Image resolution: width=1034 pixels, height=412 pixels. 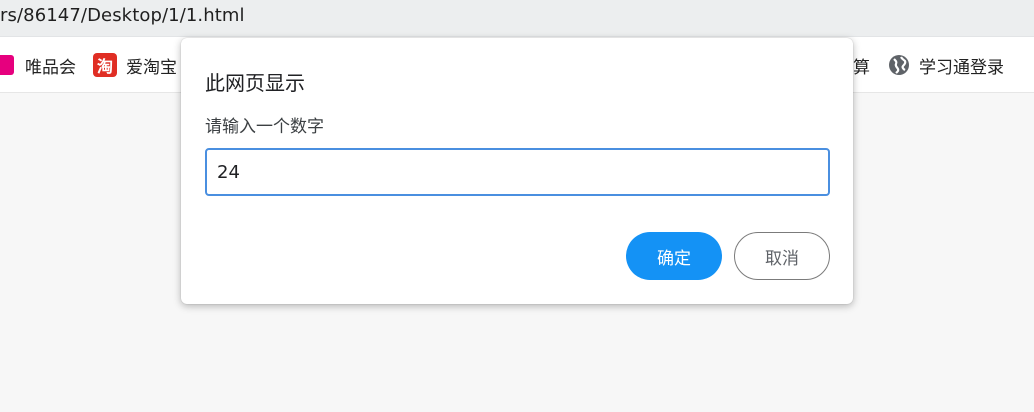 I want to click on bookmark-xuexitong: 学习通登录, so click(x=946, y=65).